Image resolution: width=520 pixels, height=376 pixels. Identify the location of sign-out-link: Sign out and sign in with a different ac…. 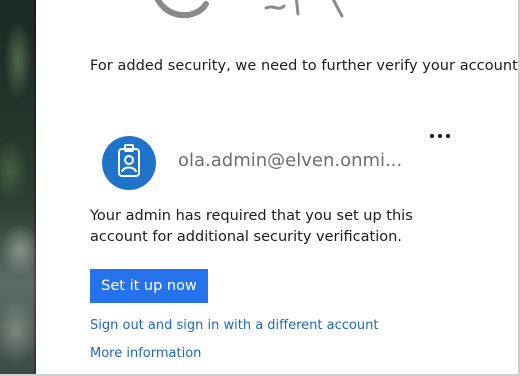
(234, 325).